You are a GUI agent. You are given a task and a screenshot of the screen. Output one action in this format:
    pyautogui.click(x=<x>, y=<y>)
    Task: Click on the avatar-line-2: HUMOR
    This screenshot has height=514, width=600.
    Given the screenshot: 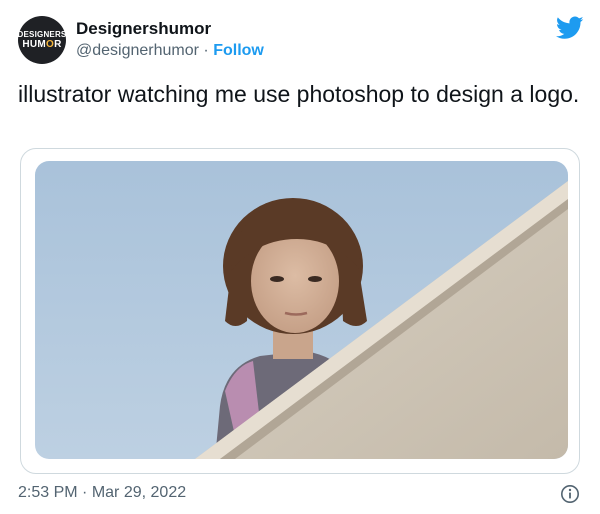 What is the action you would take?
    pyautogui.click(x=42, y=44)
    